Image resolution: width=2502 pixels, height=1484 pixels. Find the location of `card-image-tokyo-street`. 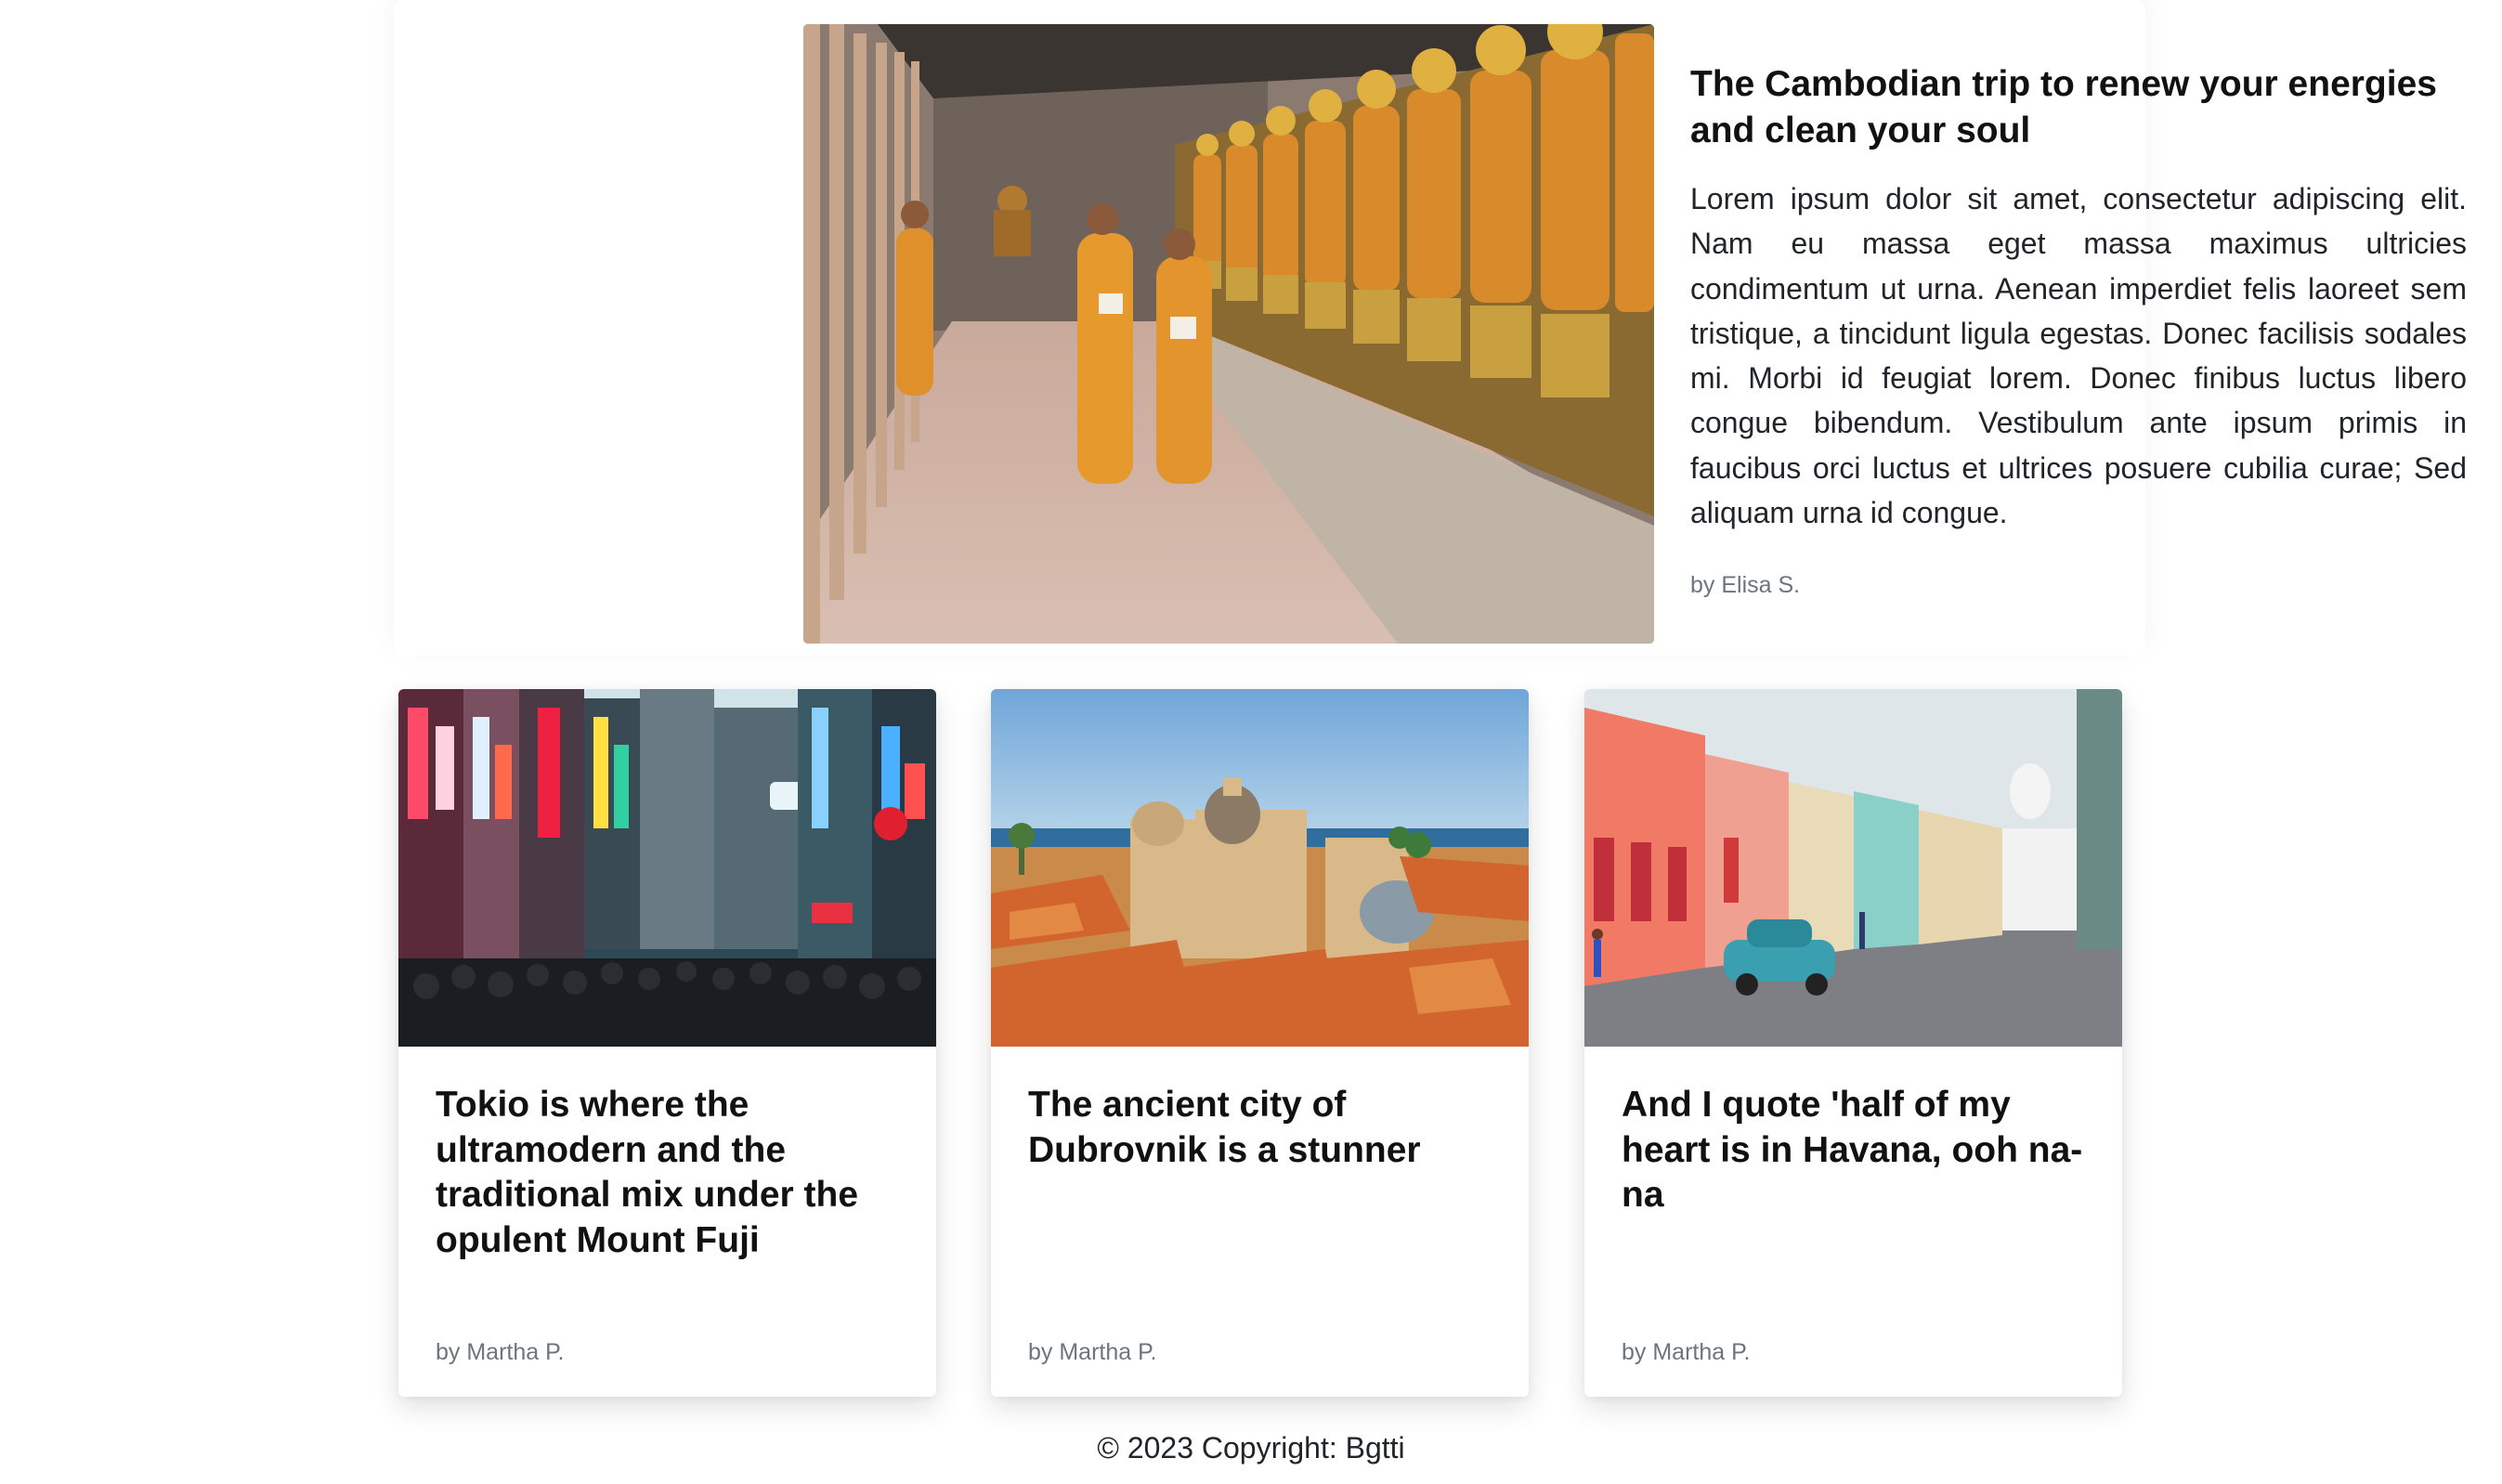

card-image-tokyo-street is located at coordinates (667, 868).